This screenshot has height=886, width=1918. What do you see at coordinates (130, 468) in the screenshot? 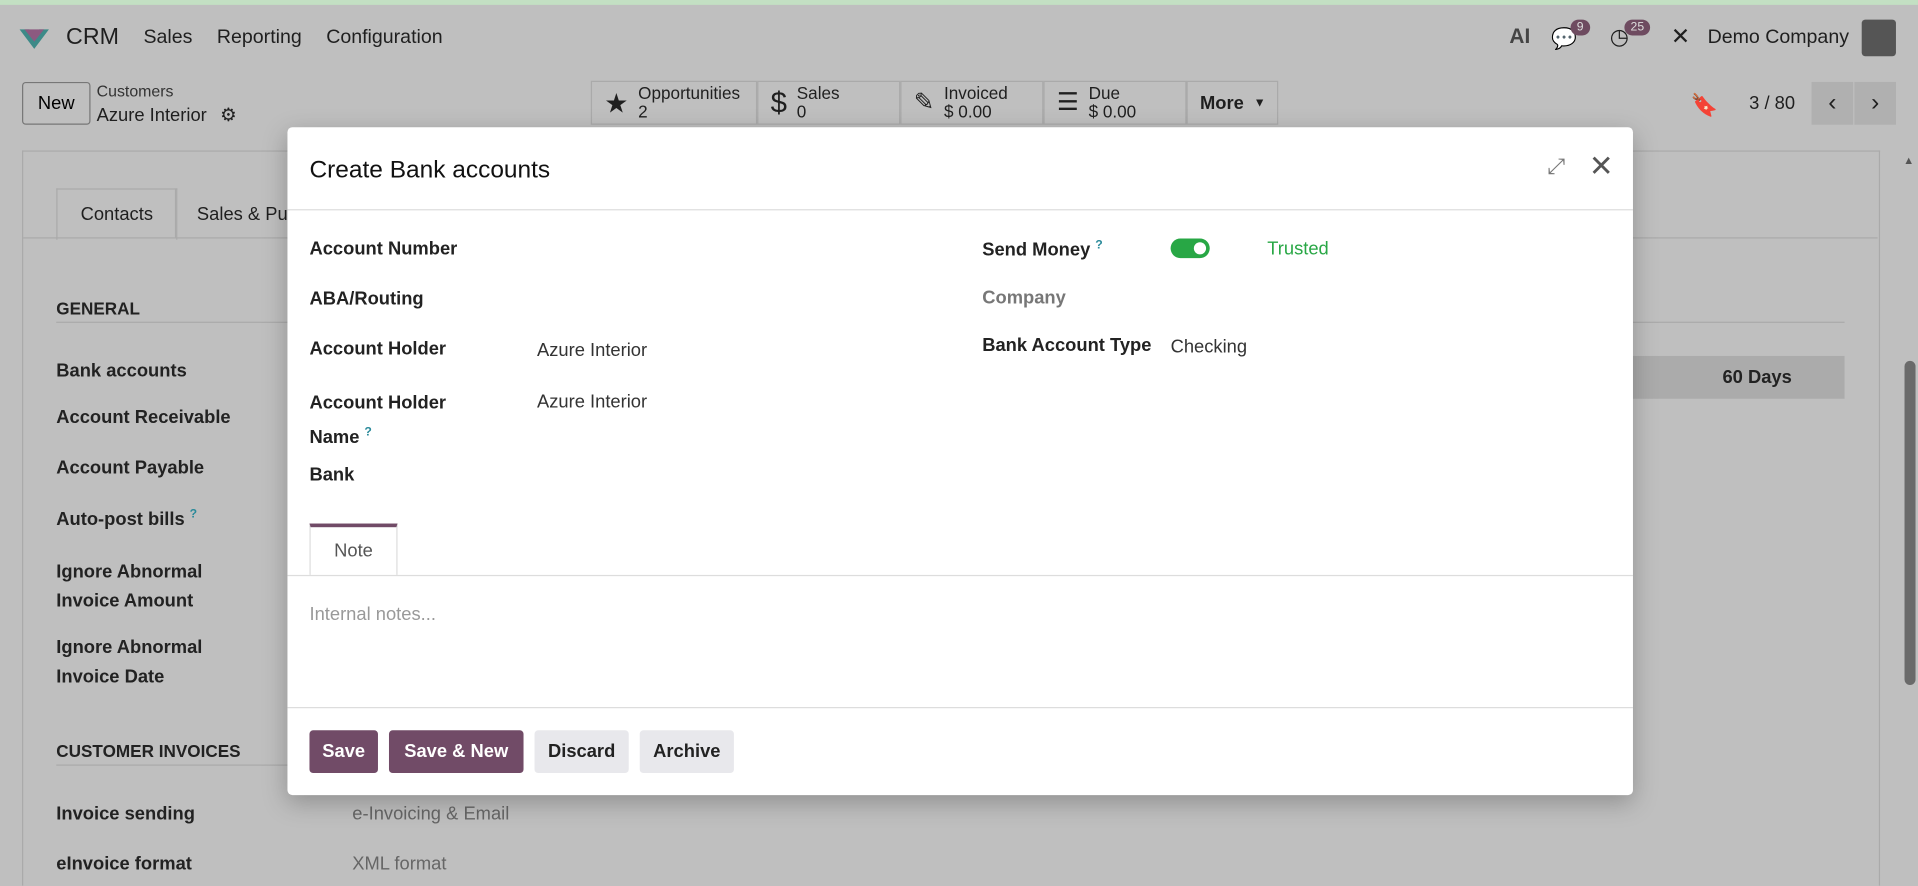
I see `field-account-payable: Account Payable` at bounding box center [130, 468].